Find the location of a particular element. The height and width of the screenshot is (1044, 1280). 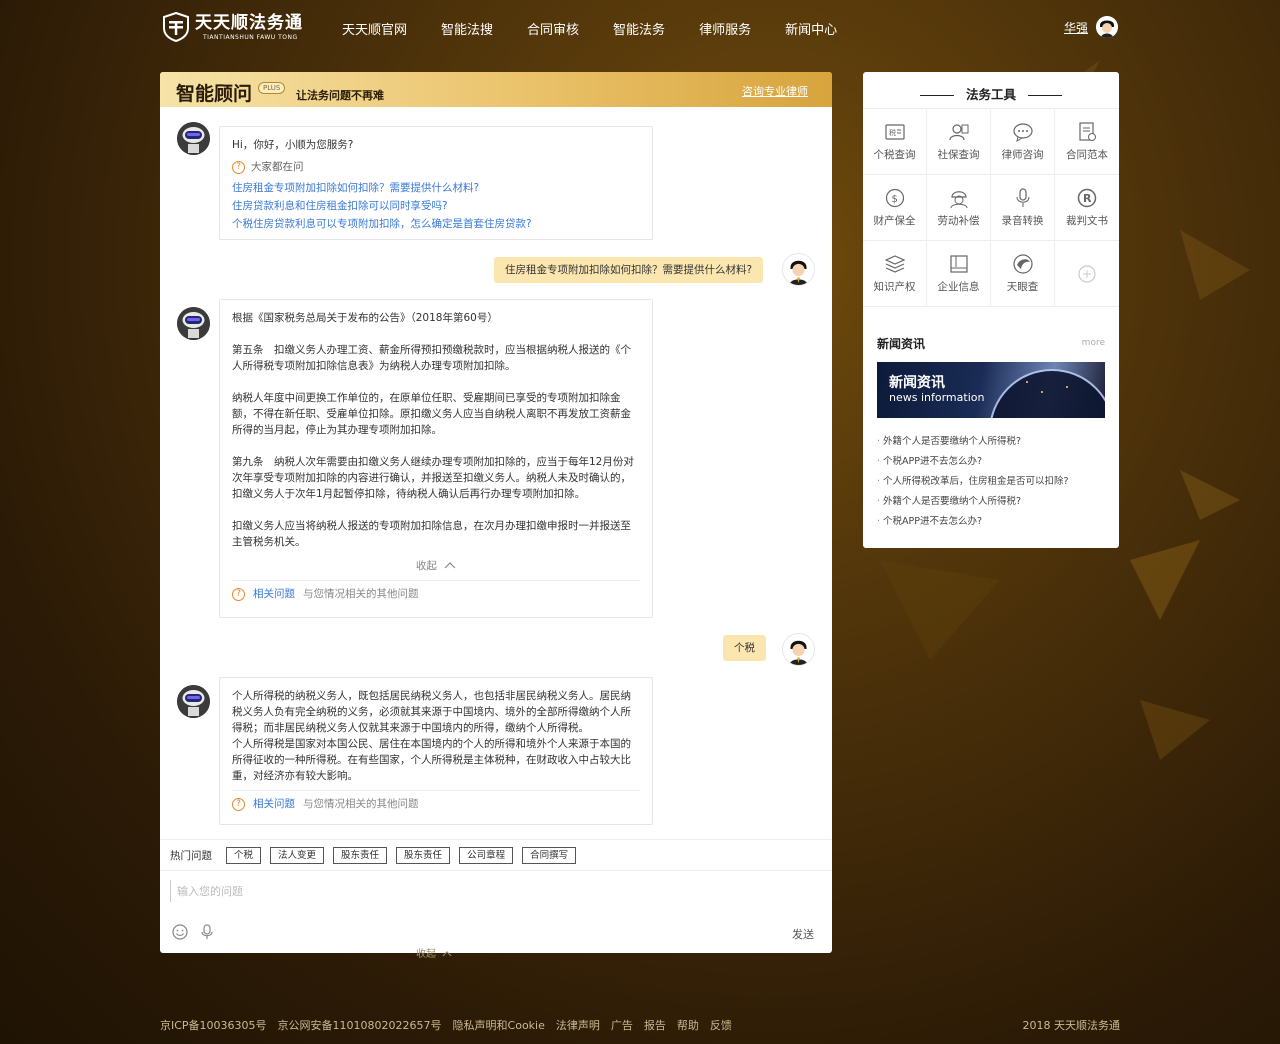

tool-add-more is located at coordinates (1087, 274).